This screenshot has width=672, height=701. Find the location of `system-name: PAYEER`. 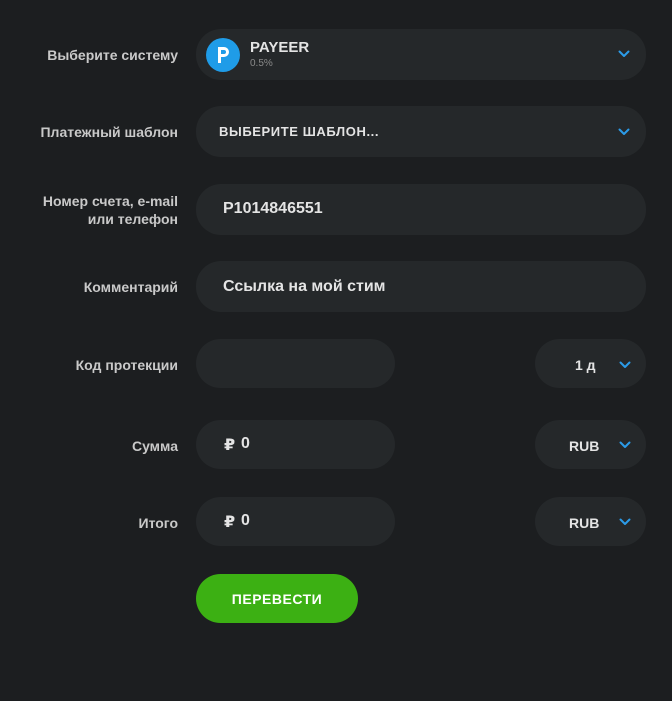

system-name: PAYEER is located at coordinates (280, 47).